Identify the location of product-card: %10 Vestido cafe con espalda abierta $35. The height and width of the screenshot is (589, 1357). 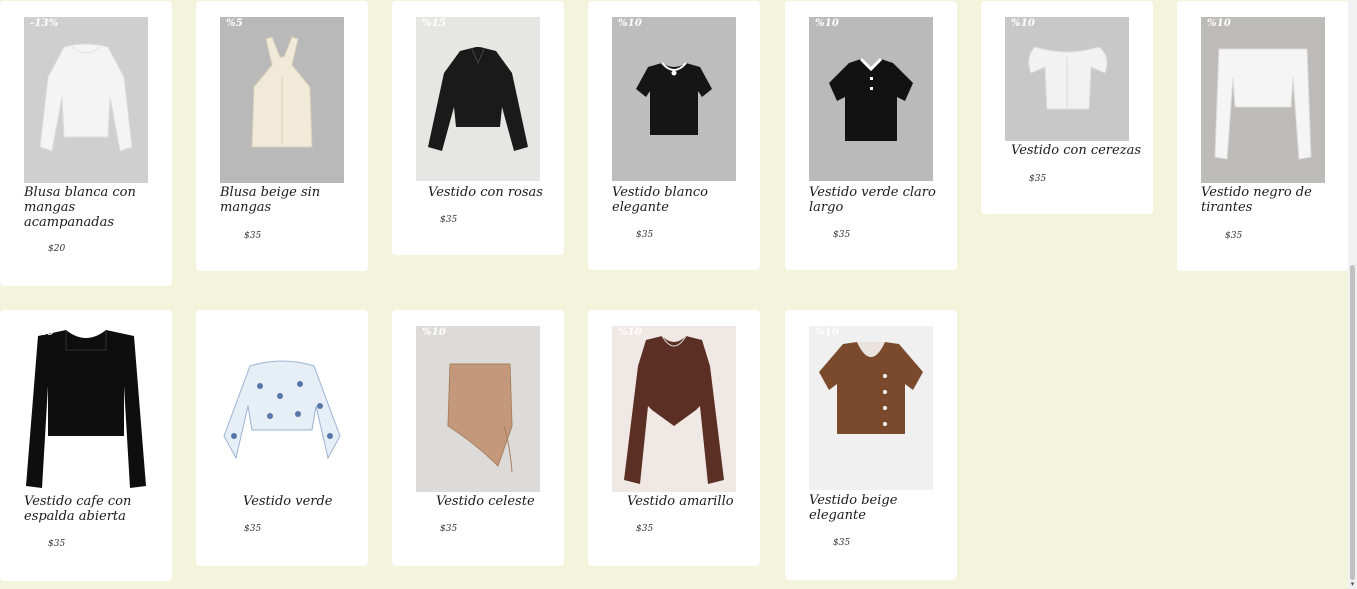
(86, 445).